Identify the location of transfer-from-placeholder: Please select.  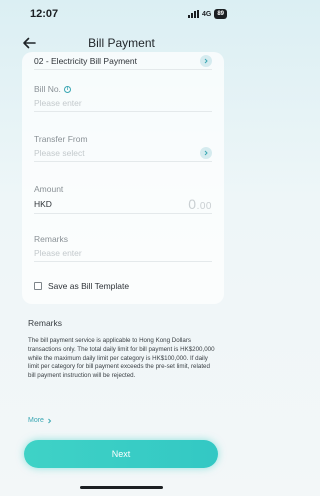
(59, 152).